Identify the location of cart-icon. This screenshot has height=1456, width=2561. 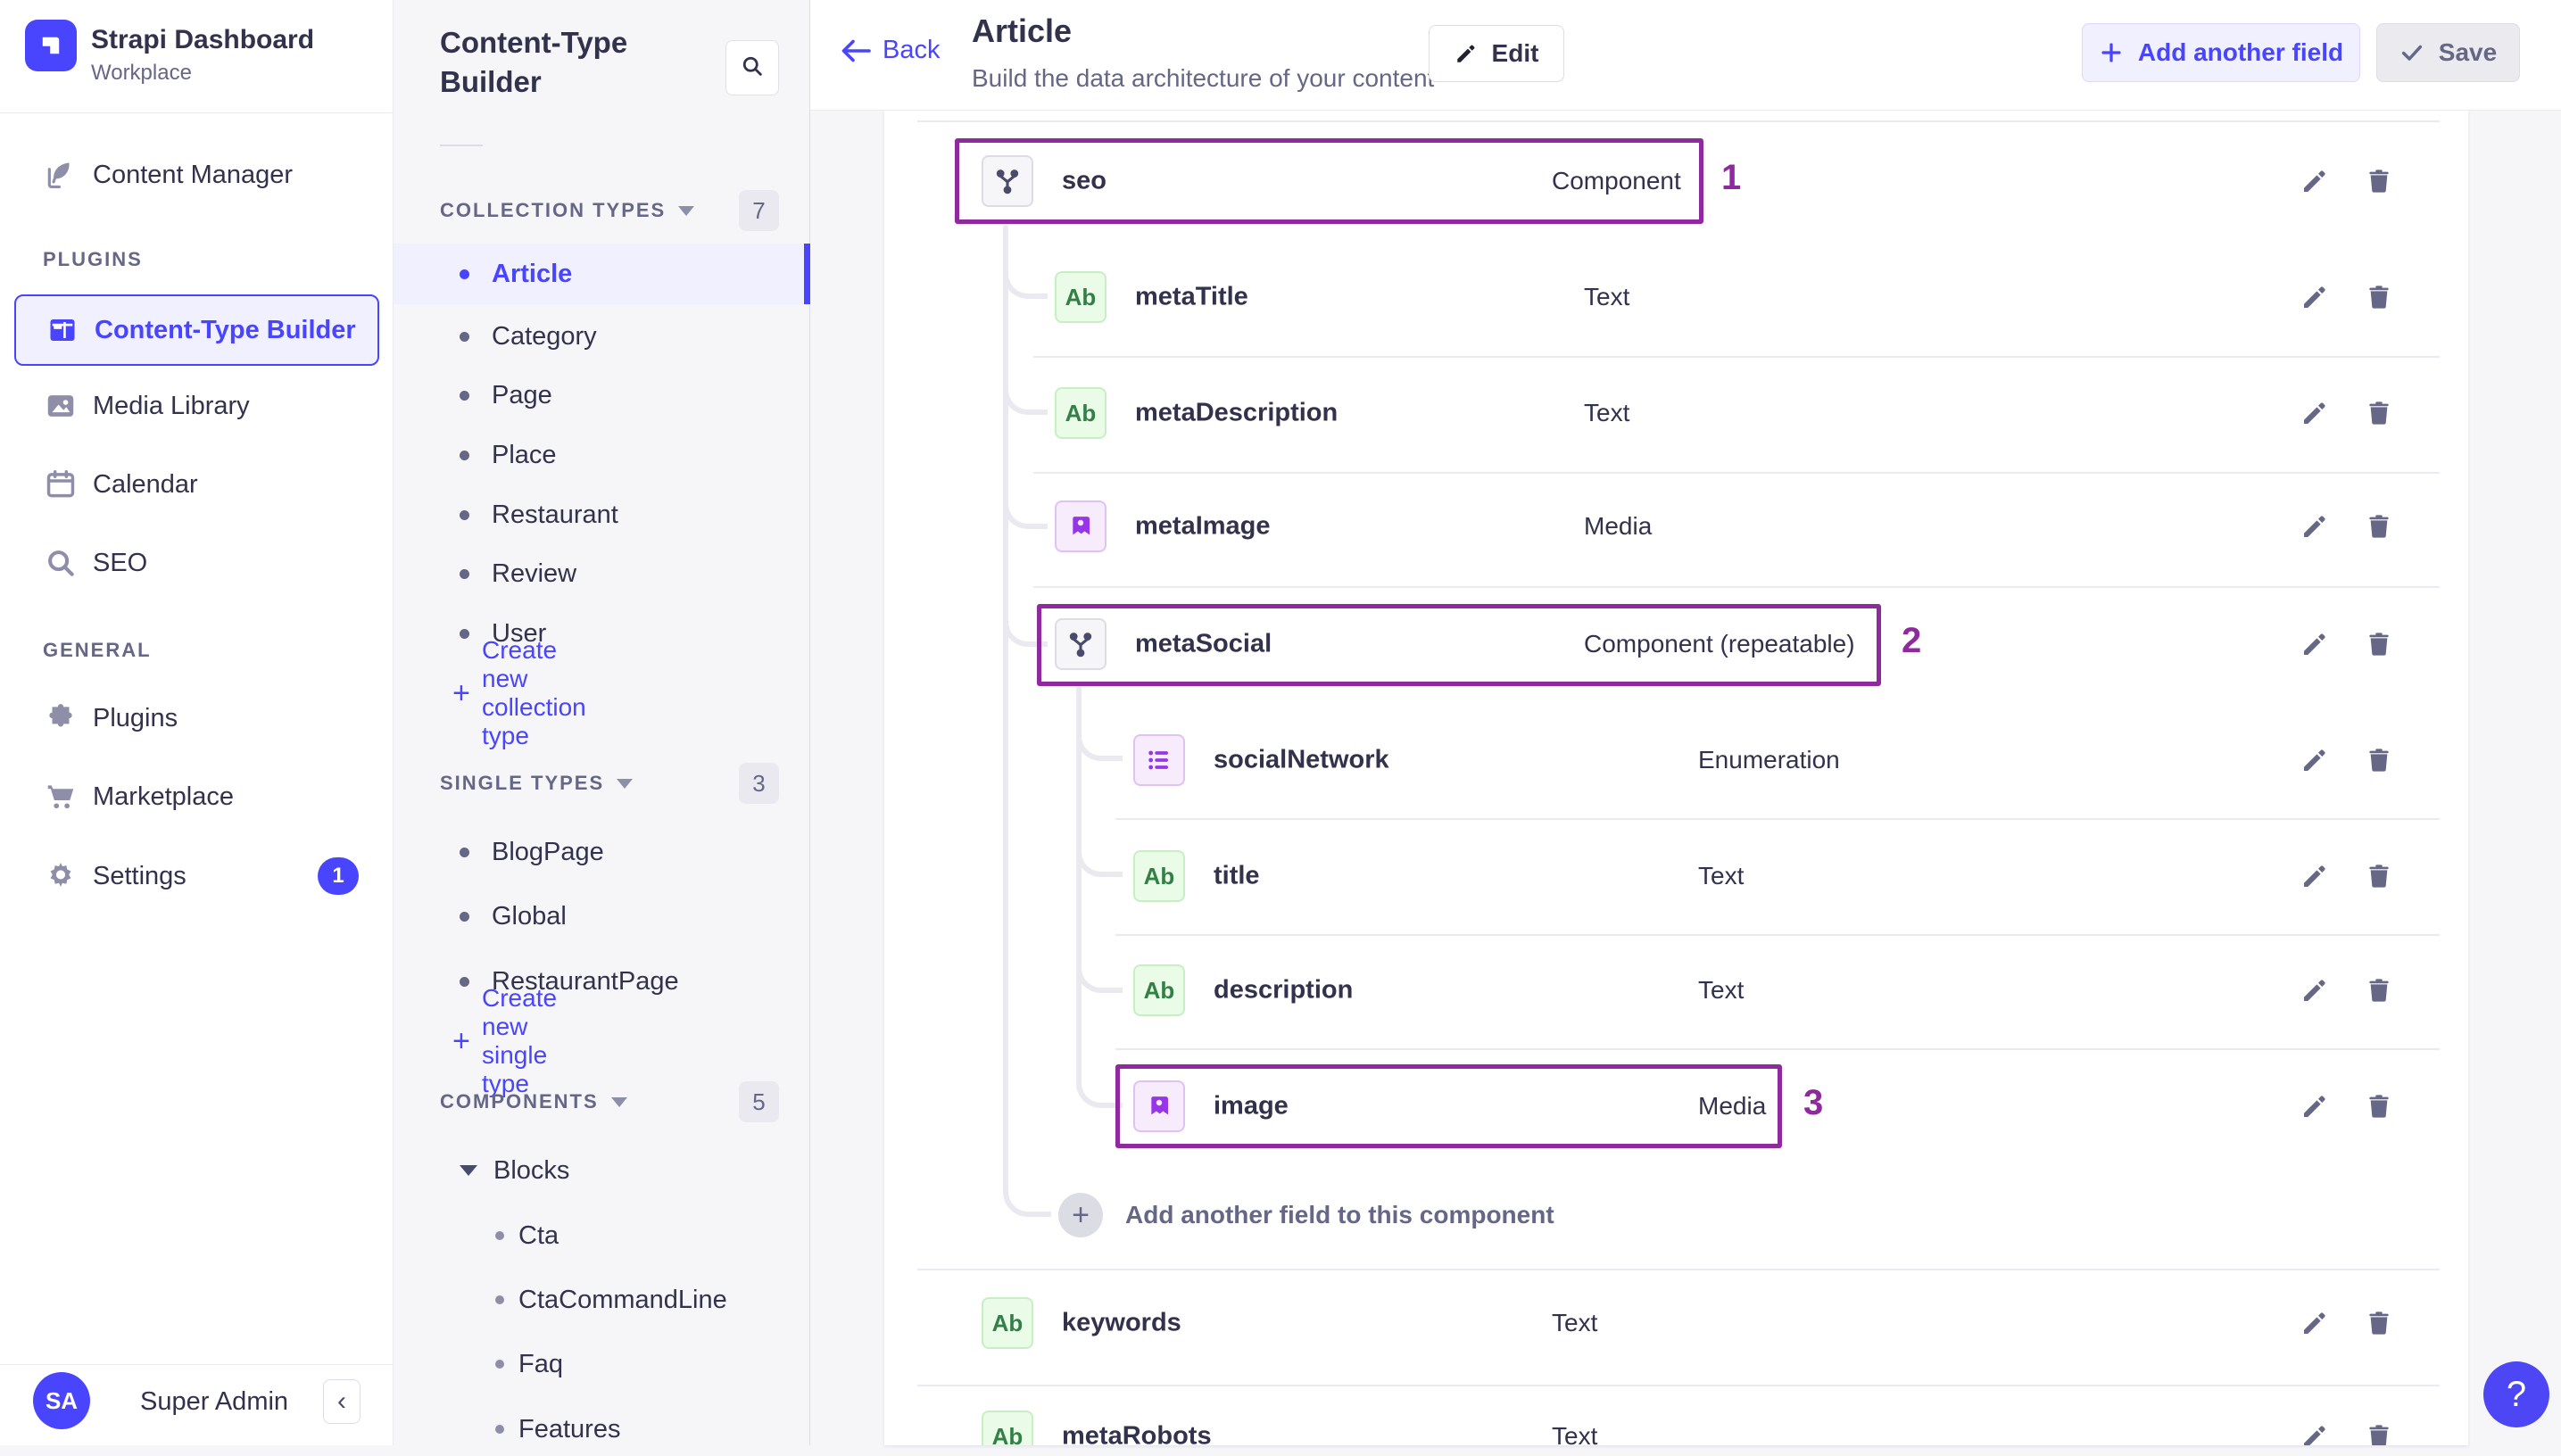
(60, 797).